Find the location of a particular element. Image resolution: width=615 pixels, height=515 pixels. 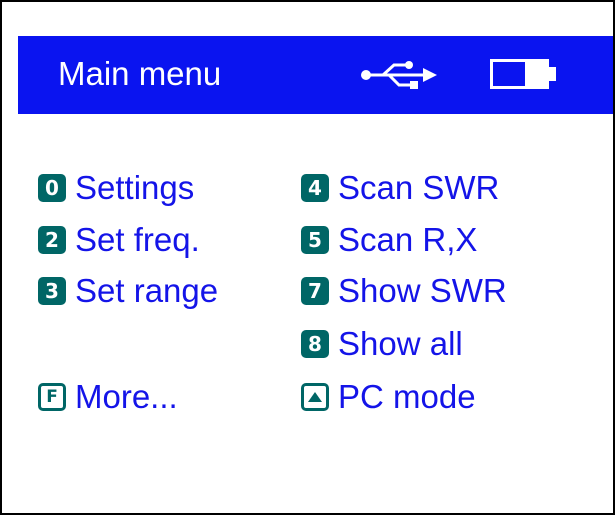

page-title: Main menu is located at coordinates (140, 73).